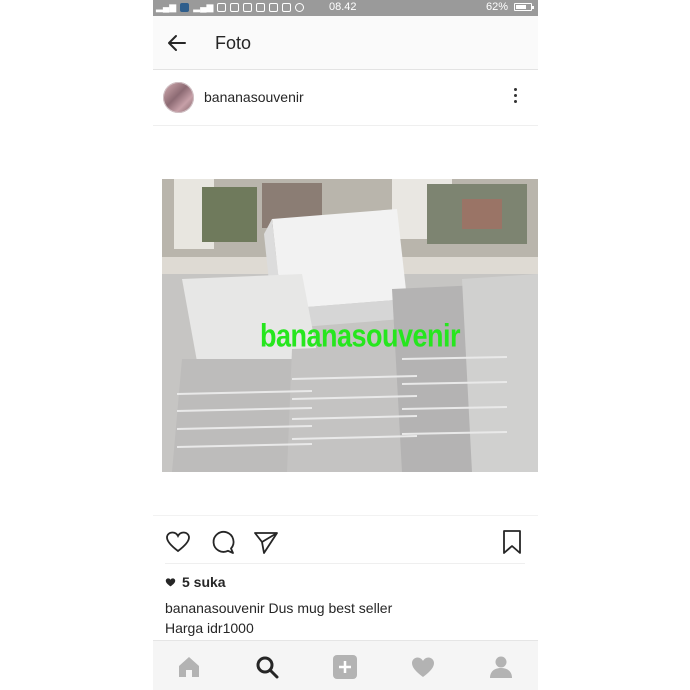  Describe the element at coordinates (178, 97) in the screenshot. I see `avatar` at that location.